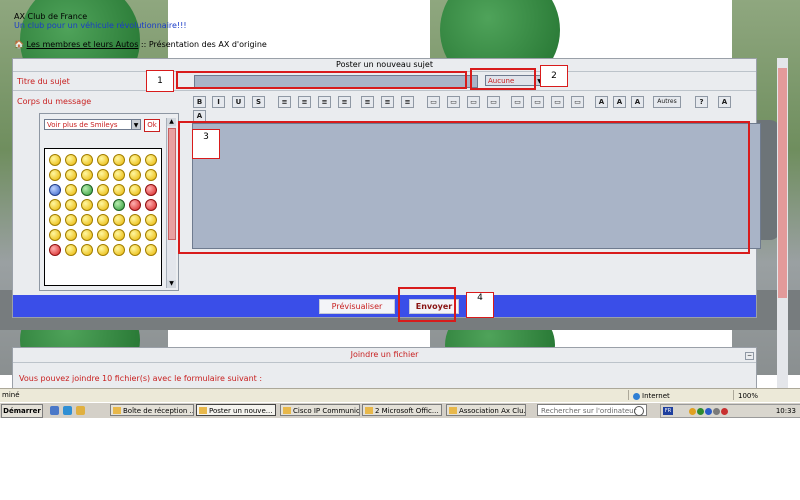 The image size is (800, 500). I want to click on smiley-category-select: Voir plus de Smileys ▼, so click(92, 124).